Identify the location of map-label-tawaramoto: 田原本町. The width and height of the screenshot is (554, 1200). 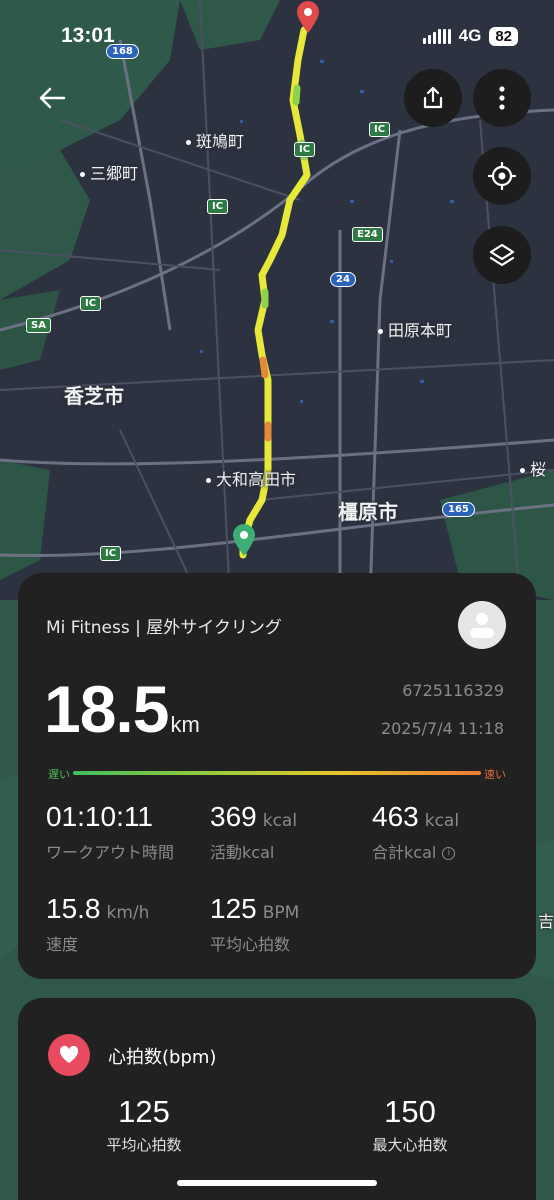
(415, 329).